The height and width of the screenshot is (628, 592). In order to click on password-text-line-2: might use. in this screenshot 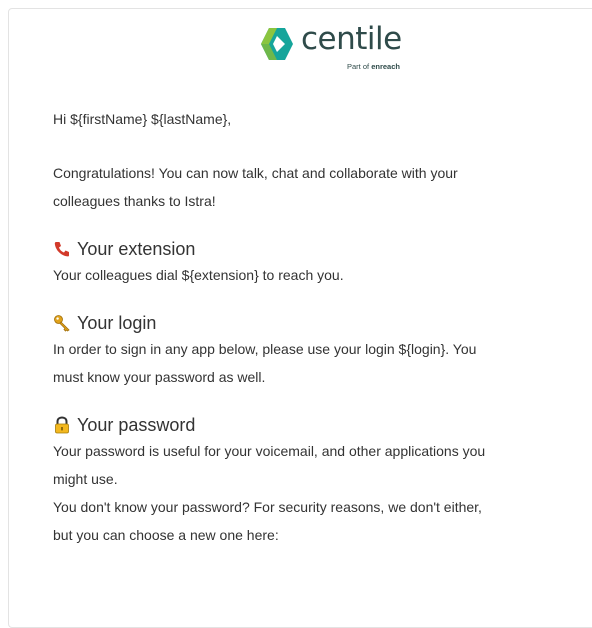, I will do `click(85, 479)`.